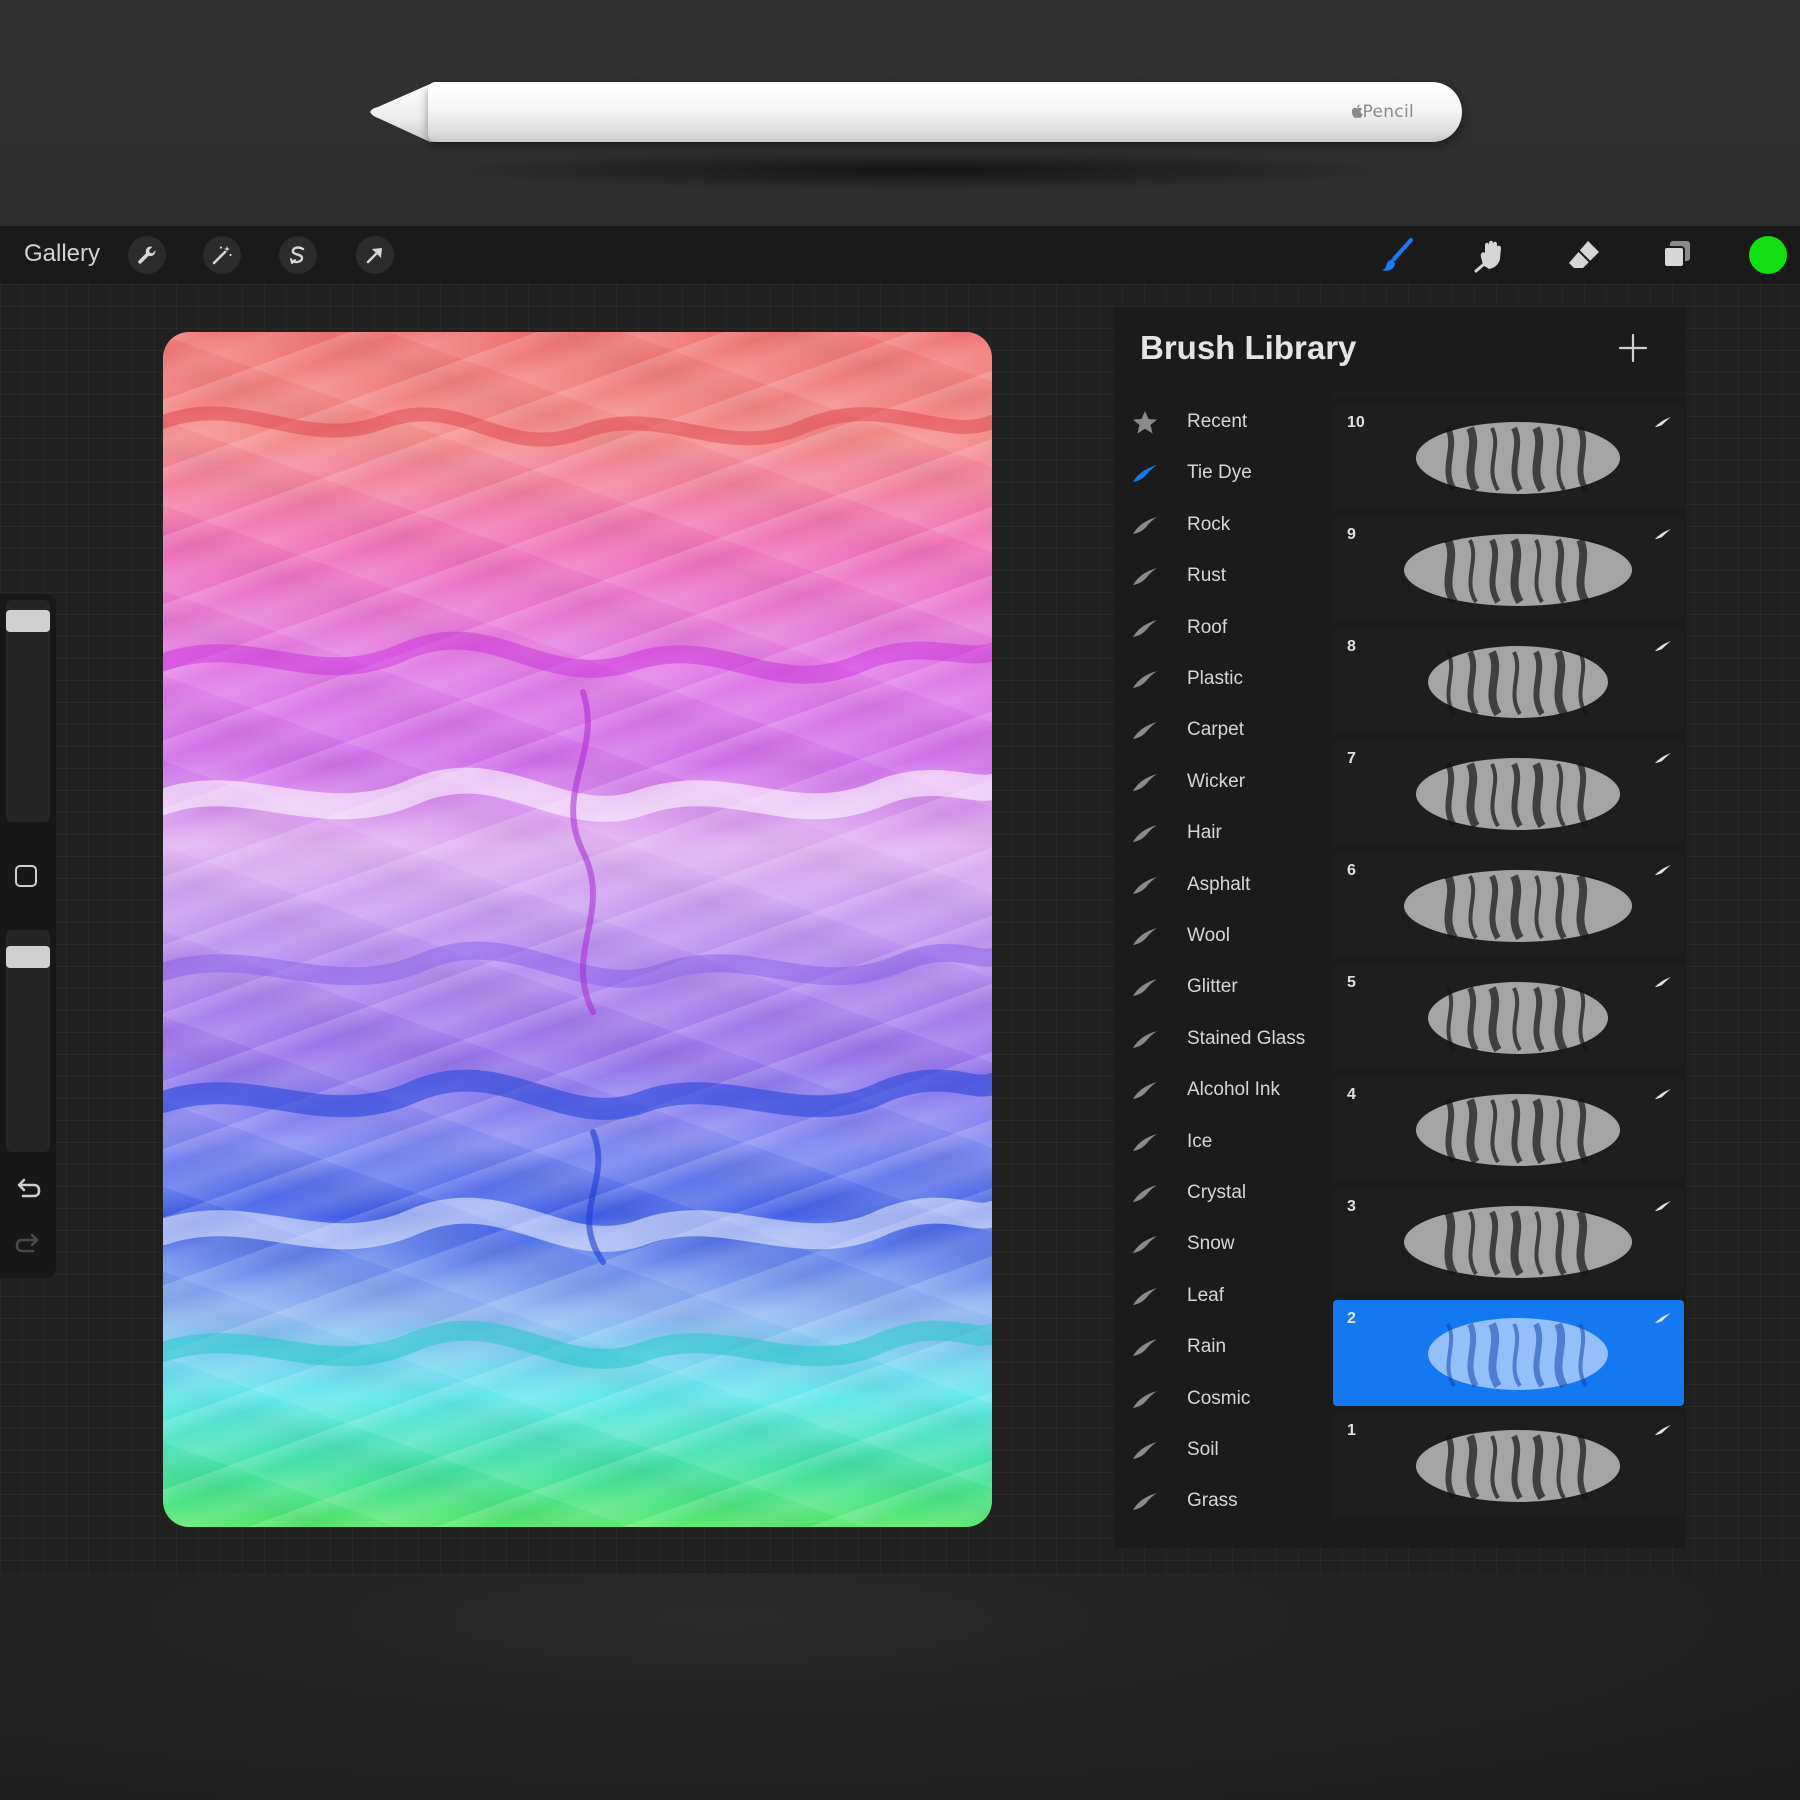 The height and width of the screenshot is (1800, 1800). What do you see at coordinates (1388, 112) in the screenshot?
I see `pencil-label-text: Pencil` at bounding box center [1388, 112].